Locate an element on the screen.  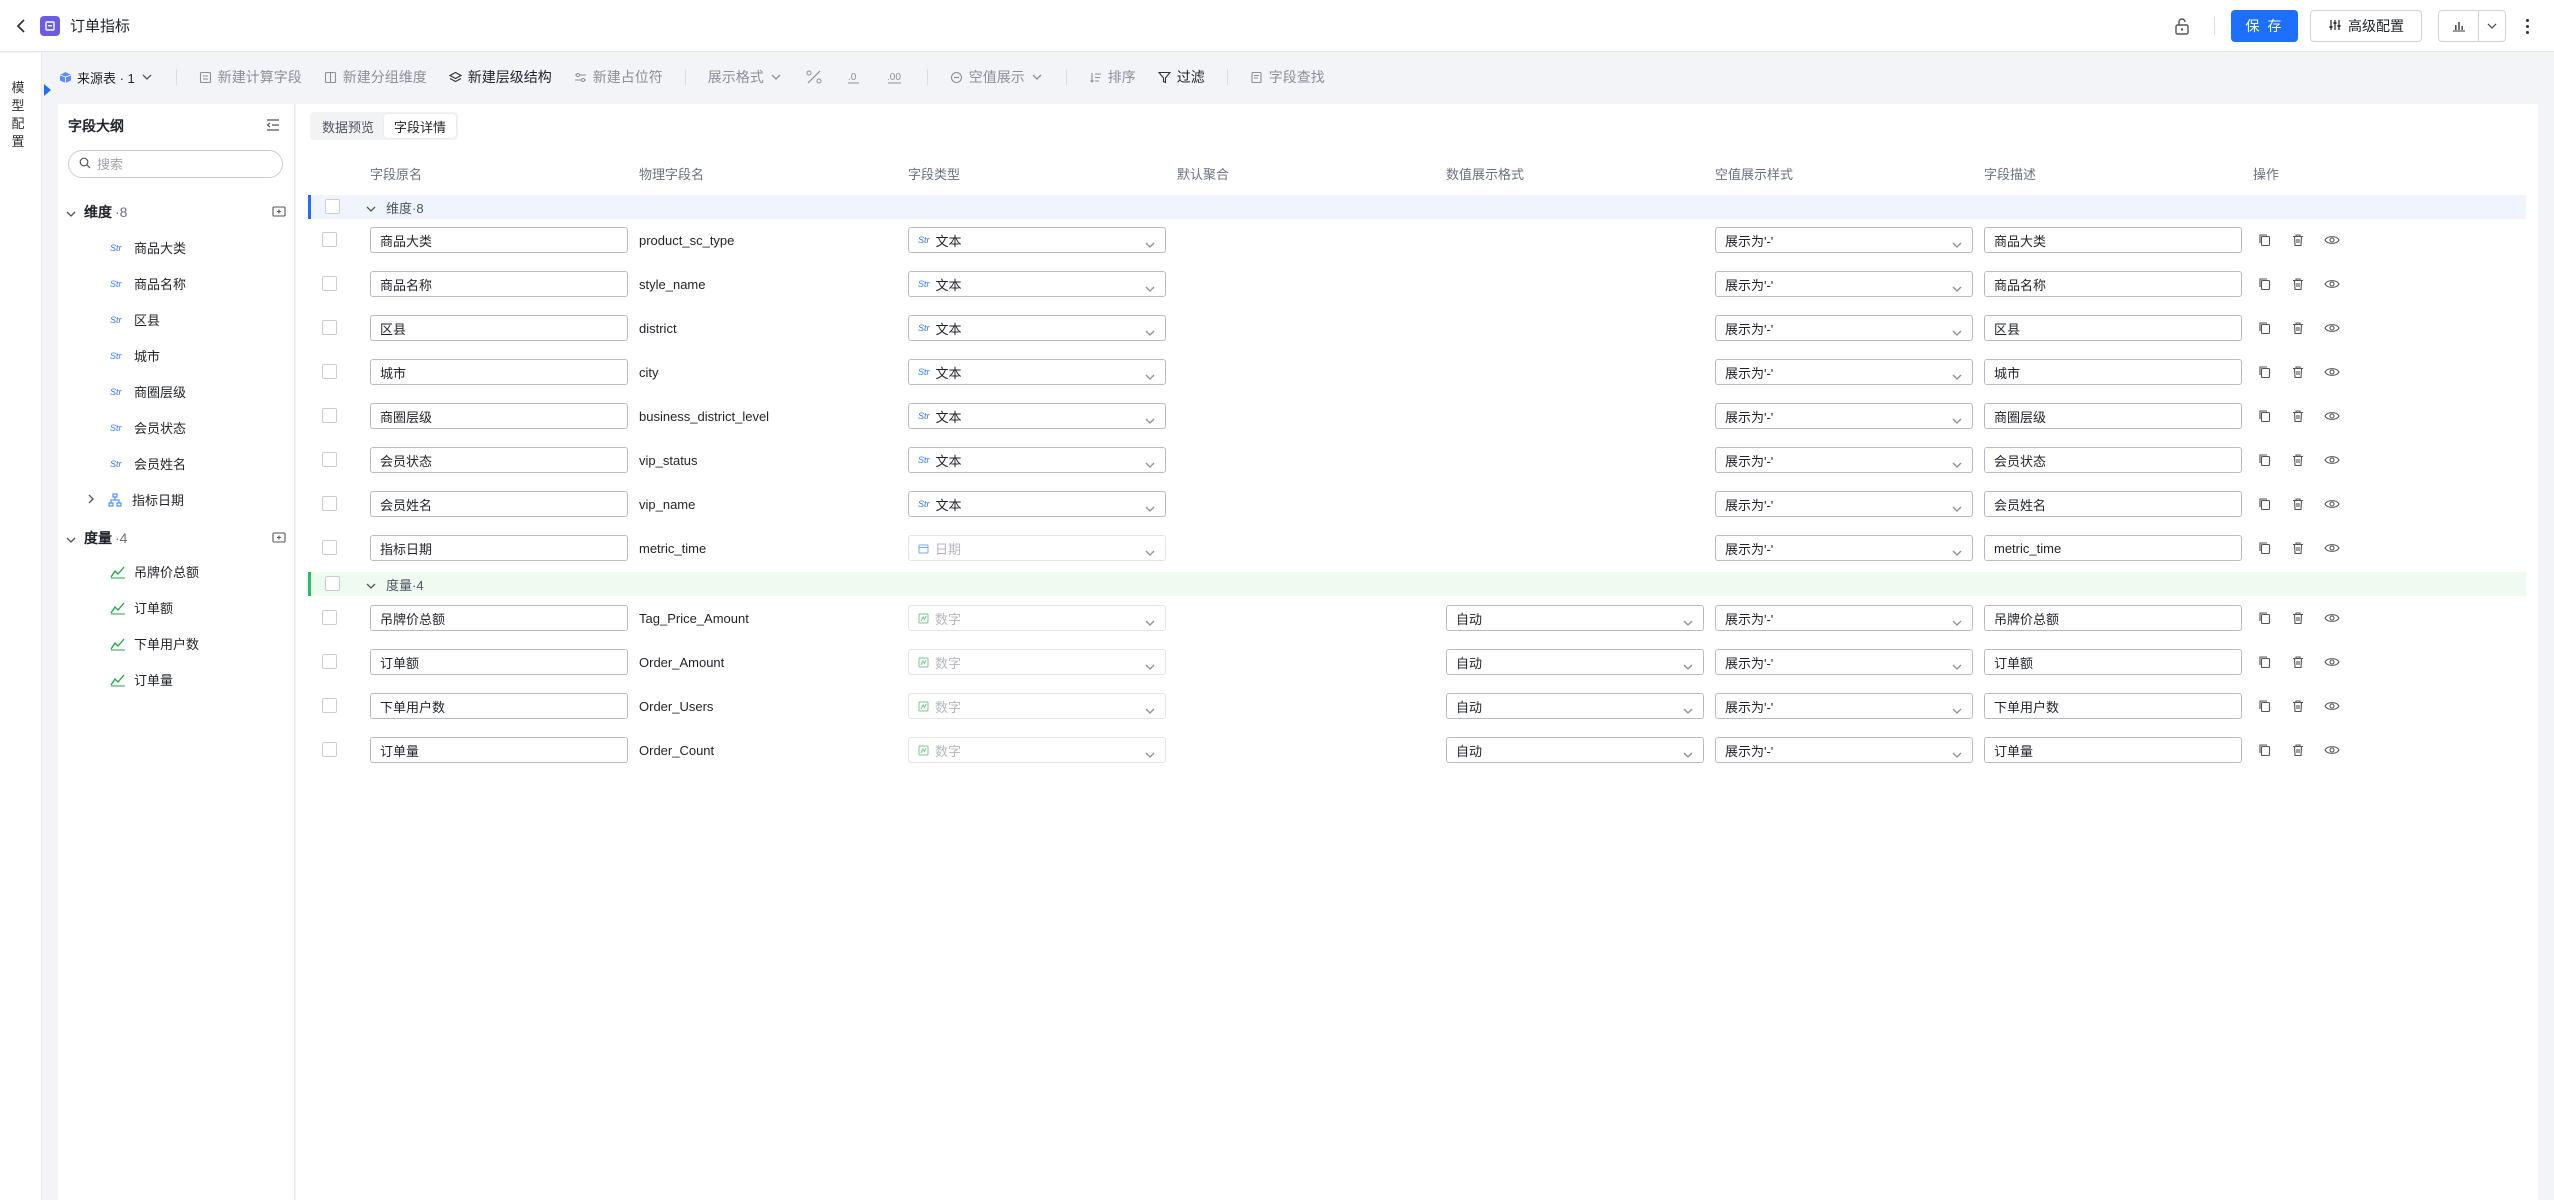
list-item-metric-date: 指标日期 is located at coordinates (136, 499).